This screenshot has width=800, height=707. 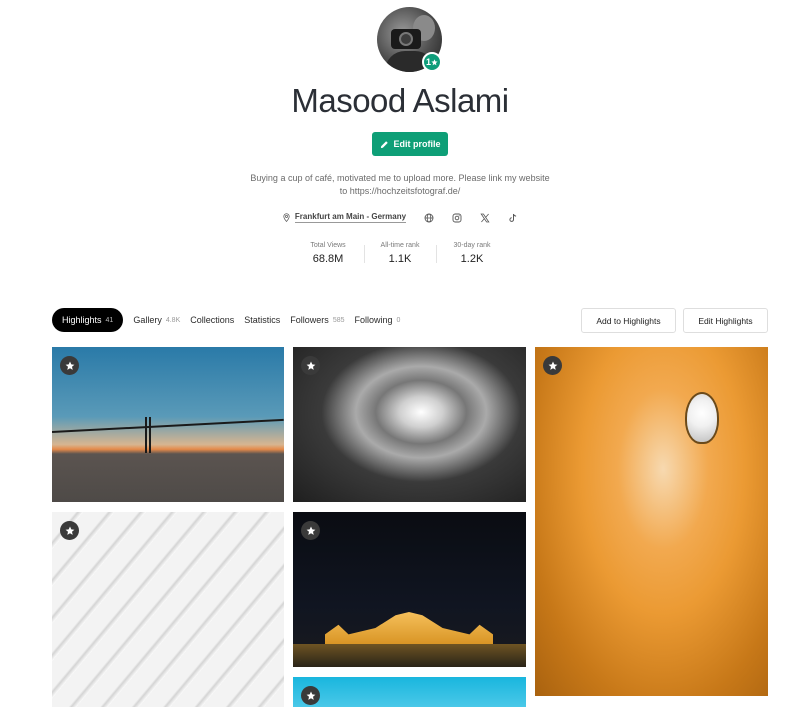 I want to click on avatar-wrapper: 1, so click(x=409, y=39).